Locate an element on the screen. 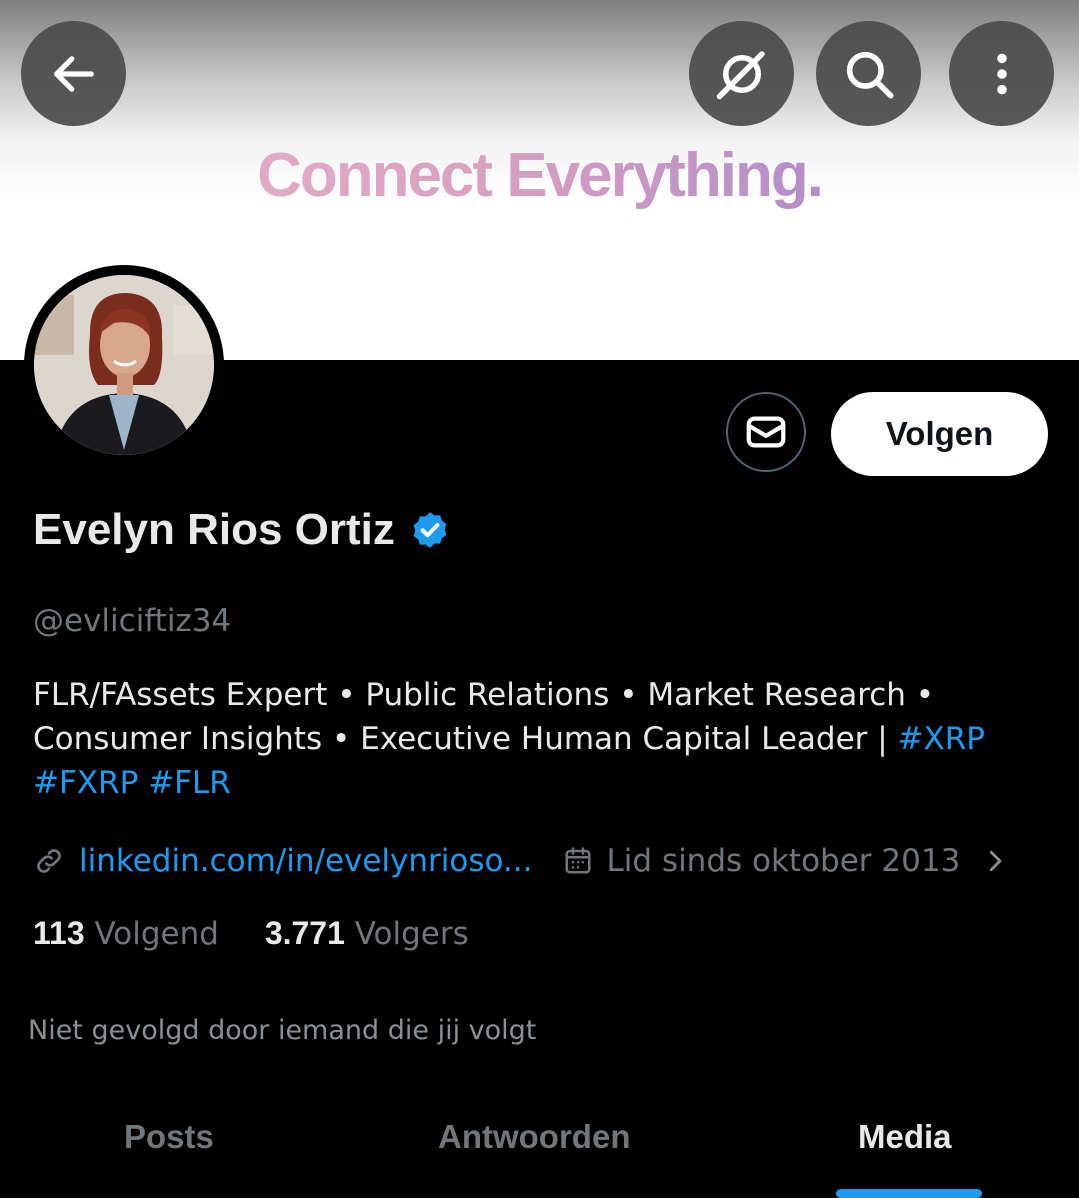 The width and height of the screenshot is (1079, 1198). hashtag-xrp: #XRP is located at coordinates (941, 739).